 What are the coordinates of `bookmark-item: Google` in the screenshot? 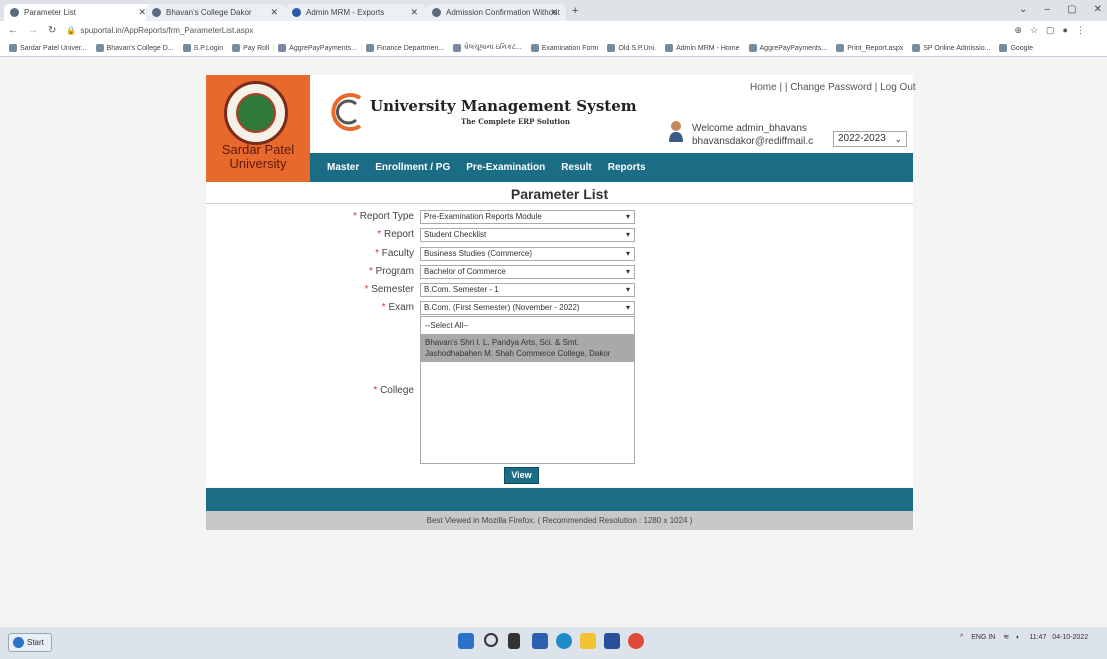 It's located at (1016, 48).